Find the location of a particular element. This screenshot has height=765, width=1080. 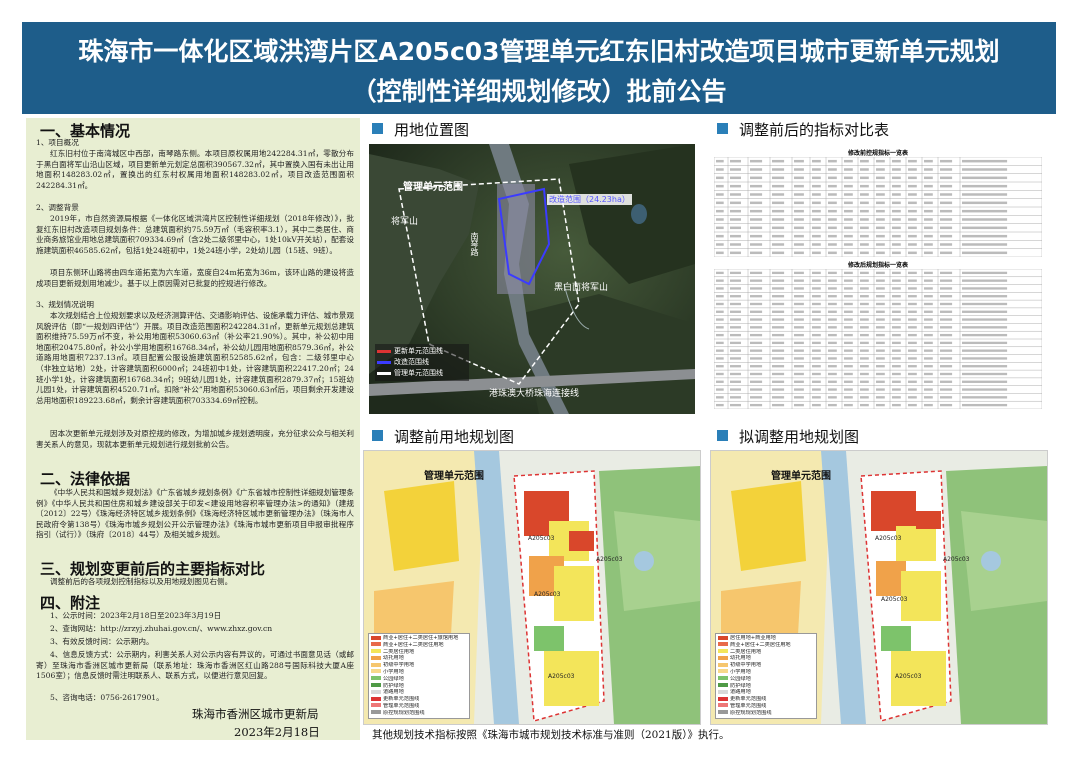

label-highway: 港珠澳大桥珠海连接线 is located at coordinates (534, 394).